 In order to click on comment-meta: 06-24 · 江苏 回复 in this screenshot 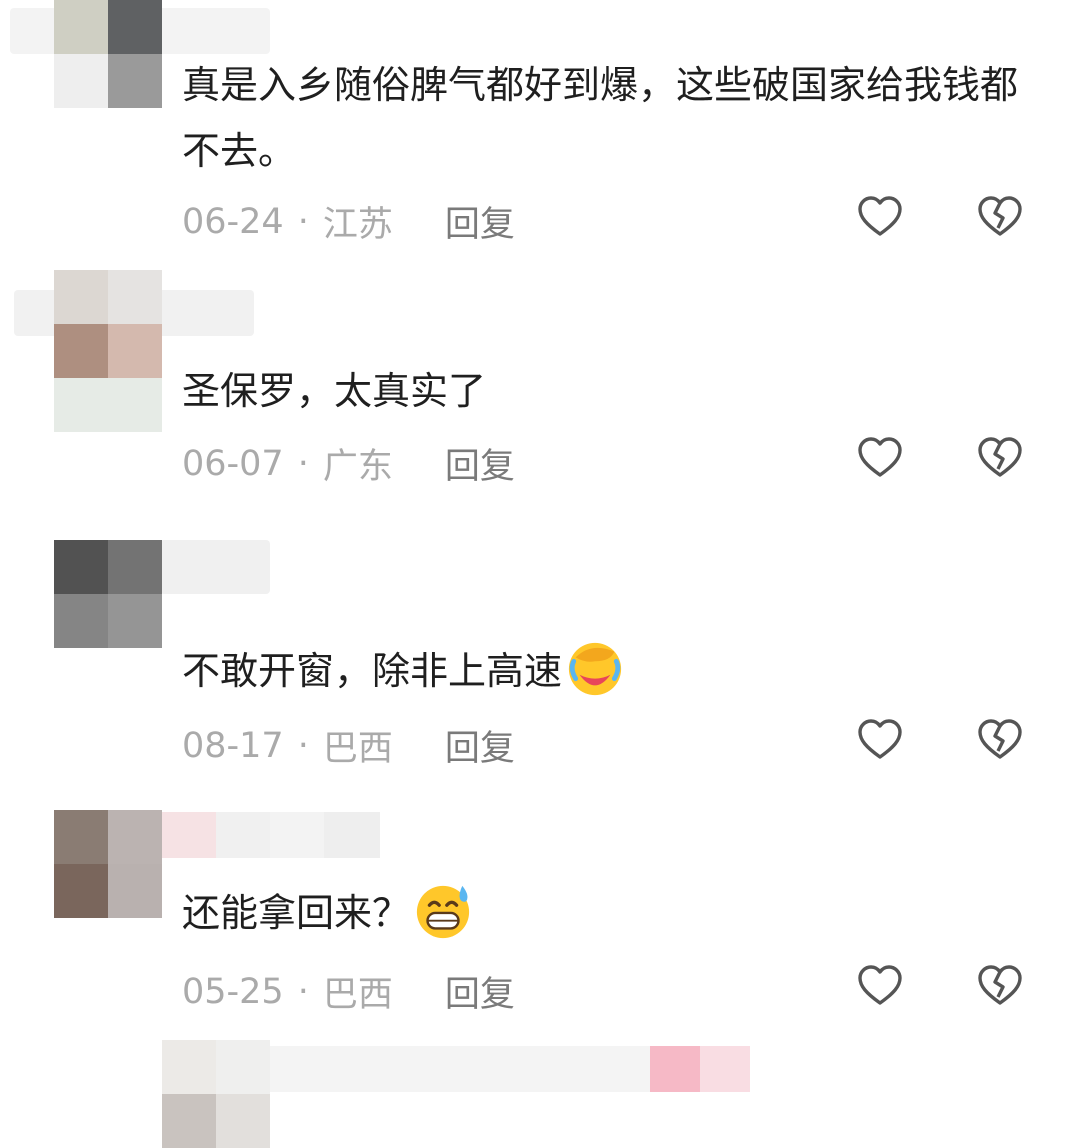, I will do `click(348, 221)`.